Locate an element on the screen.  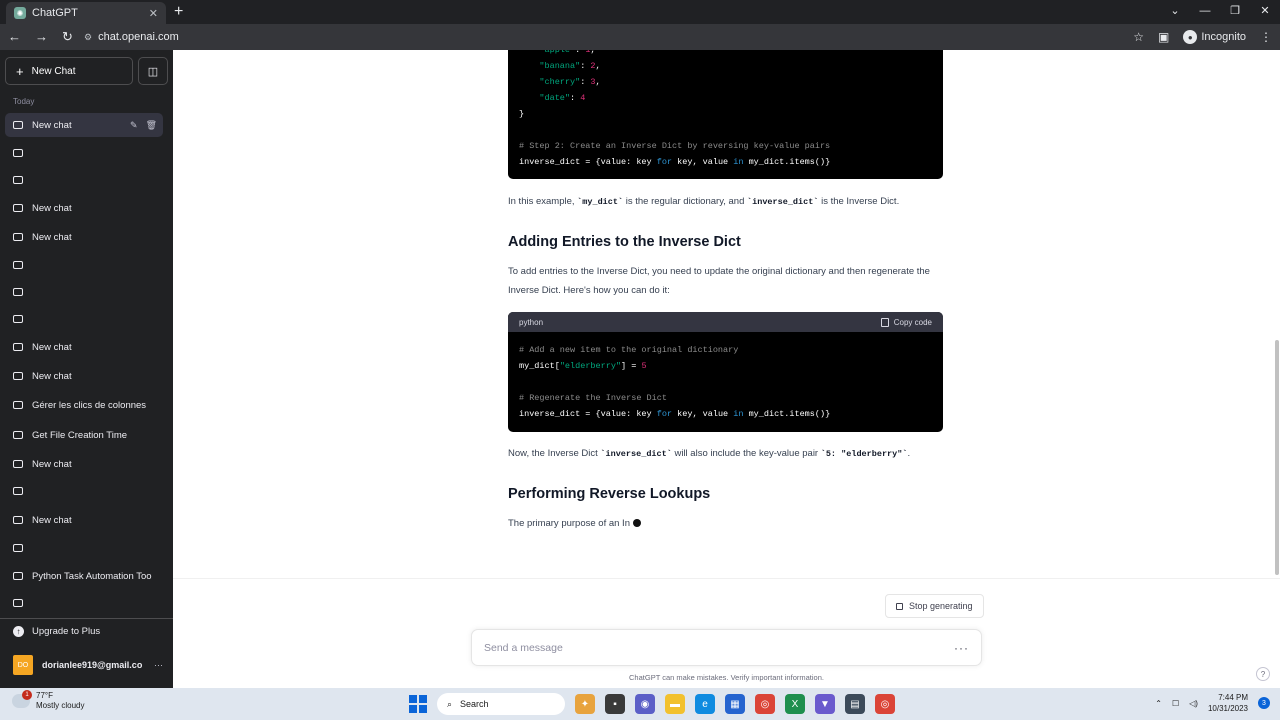
code-token: my_dict[ is located at coordinates (539, 366).